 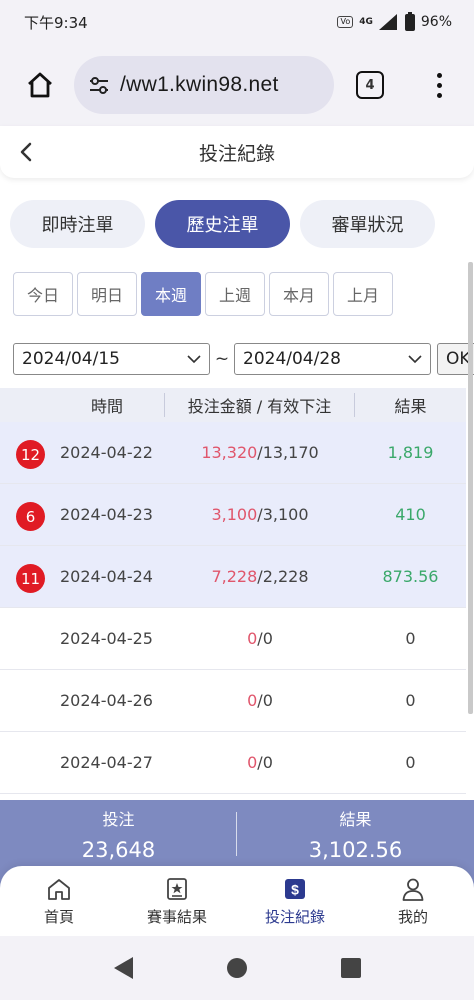 I want to click on period-last-week: 上週, so click(x=235, y=294).